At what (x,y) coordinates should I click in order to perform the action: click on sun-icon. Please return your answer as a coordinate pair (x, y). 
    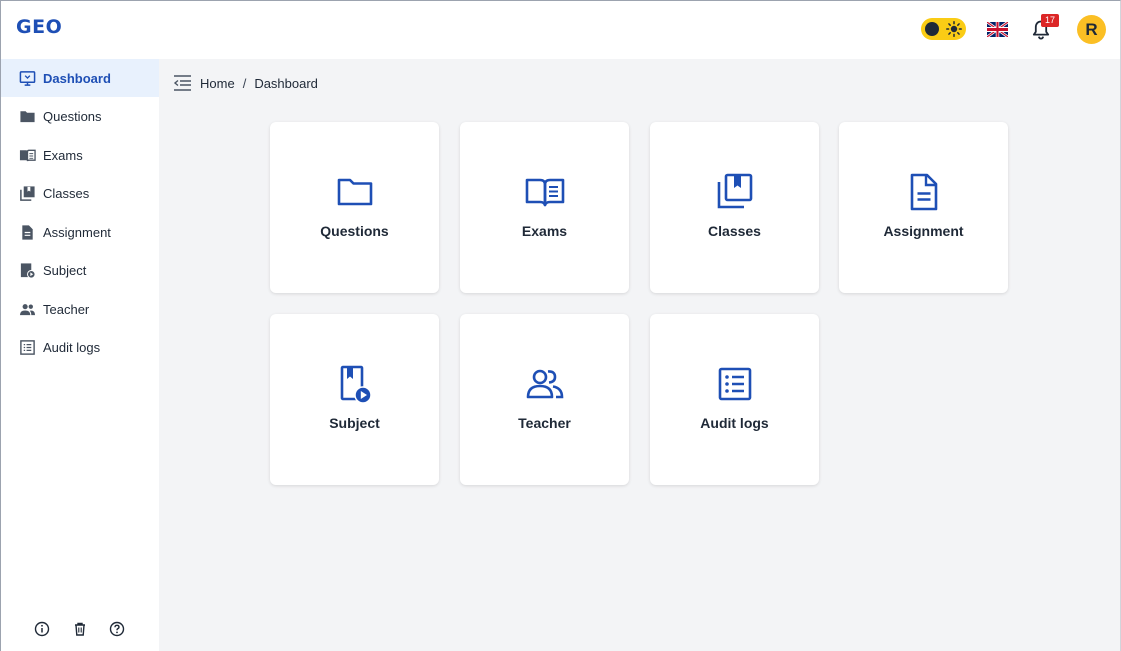
    Looking at the image, I should click on (954, 29).